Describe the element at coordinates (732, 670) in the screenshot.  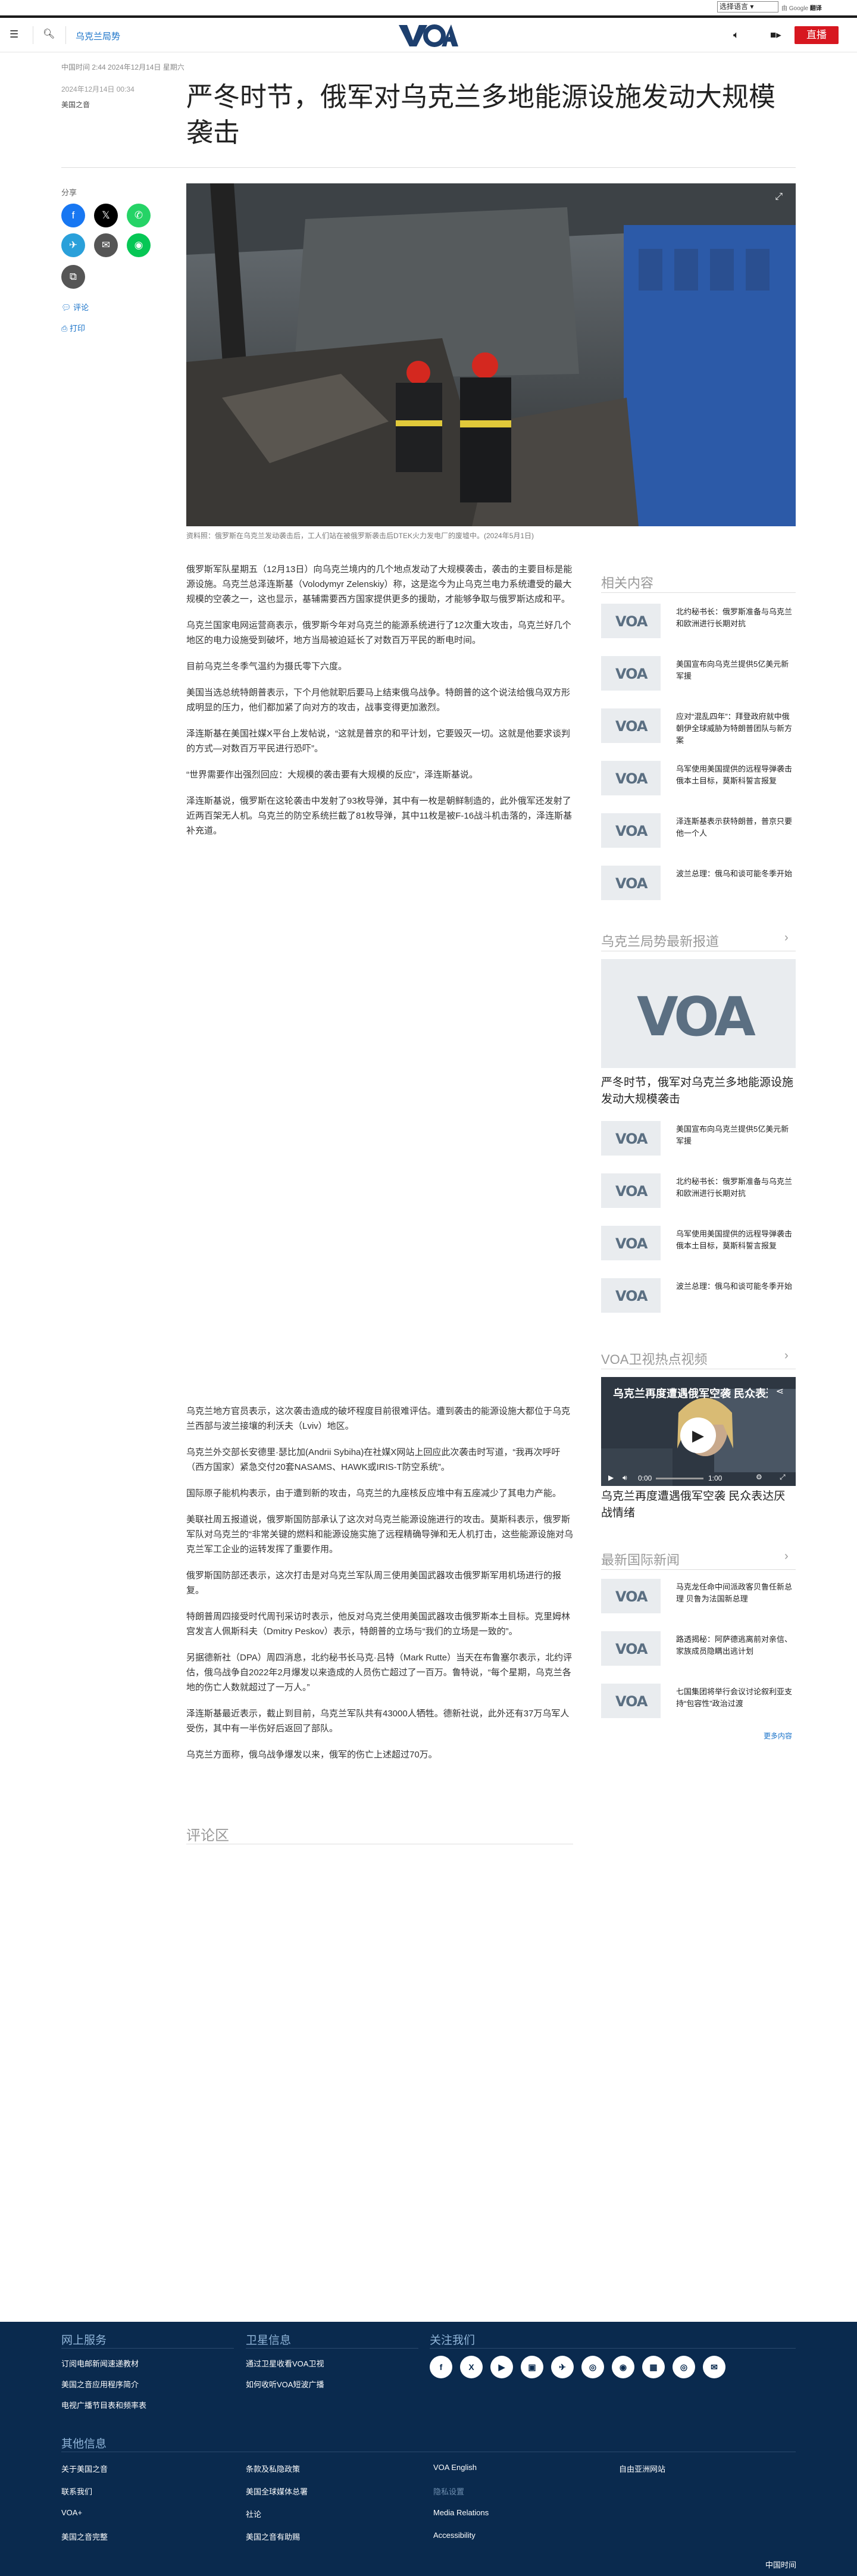
I see `list-item-title: 美国宣布向乌克兰提供5亿美元新军援` at that location.